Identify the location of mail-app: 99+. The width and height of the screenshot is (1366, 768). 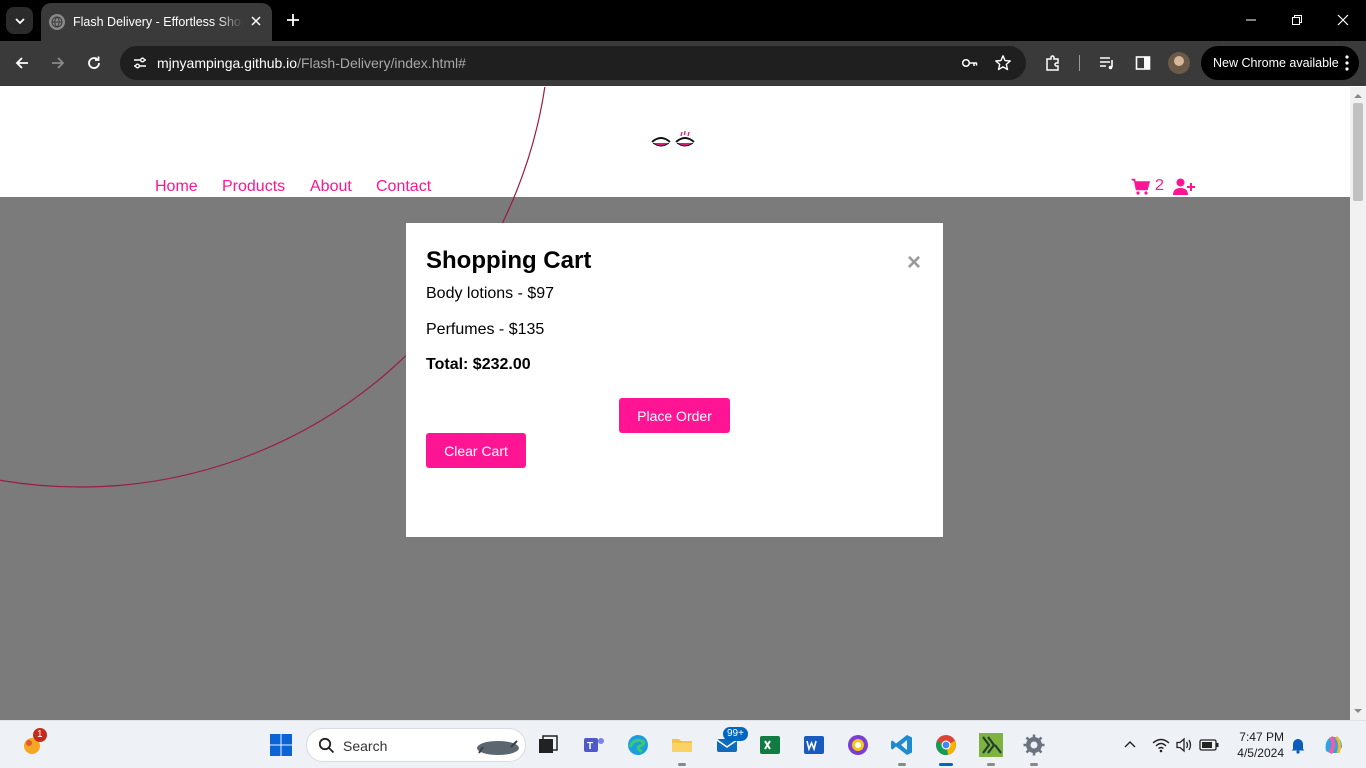
(729, 744).